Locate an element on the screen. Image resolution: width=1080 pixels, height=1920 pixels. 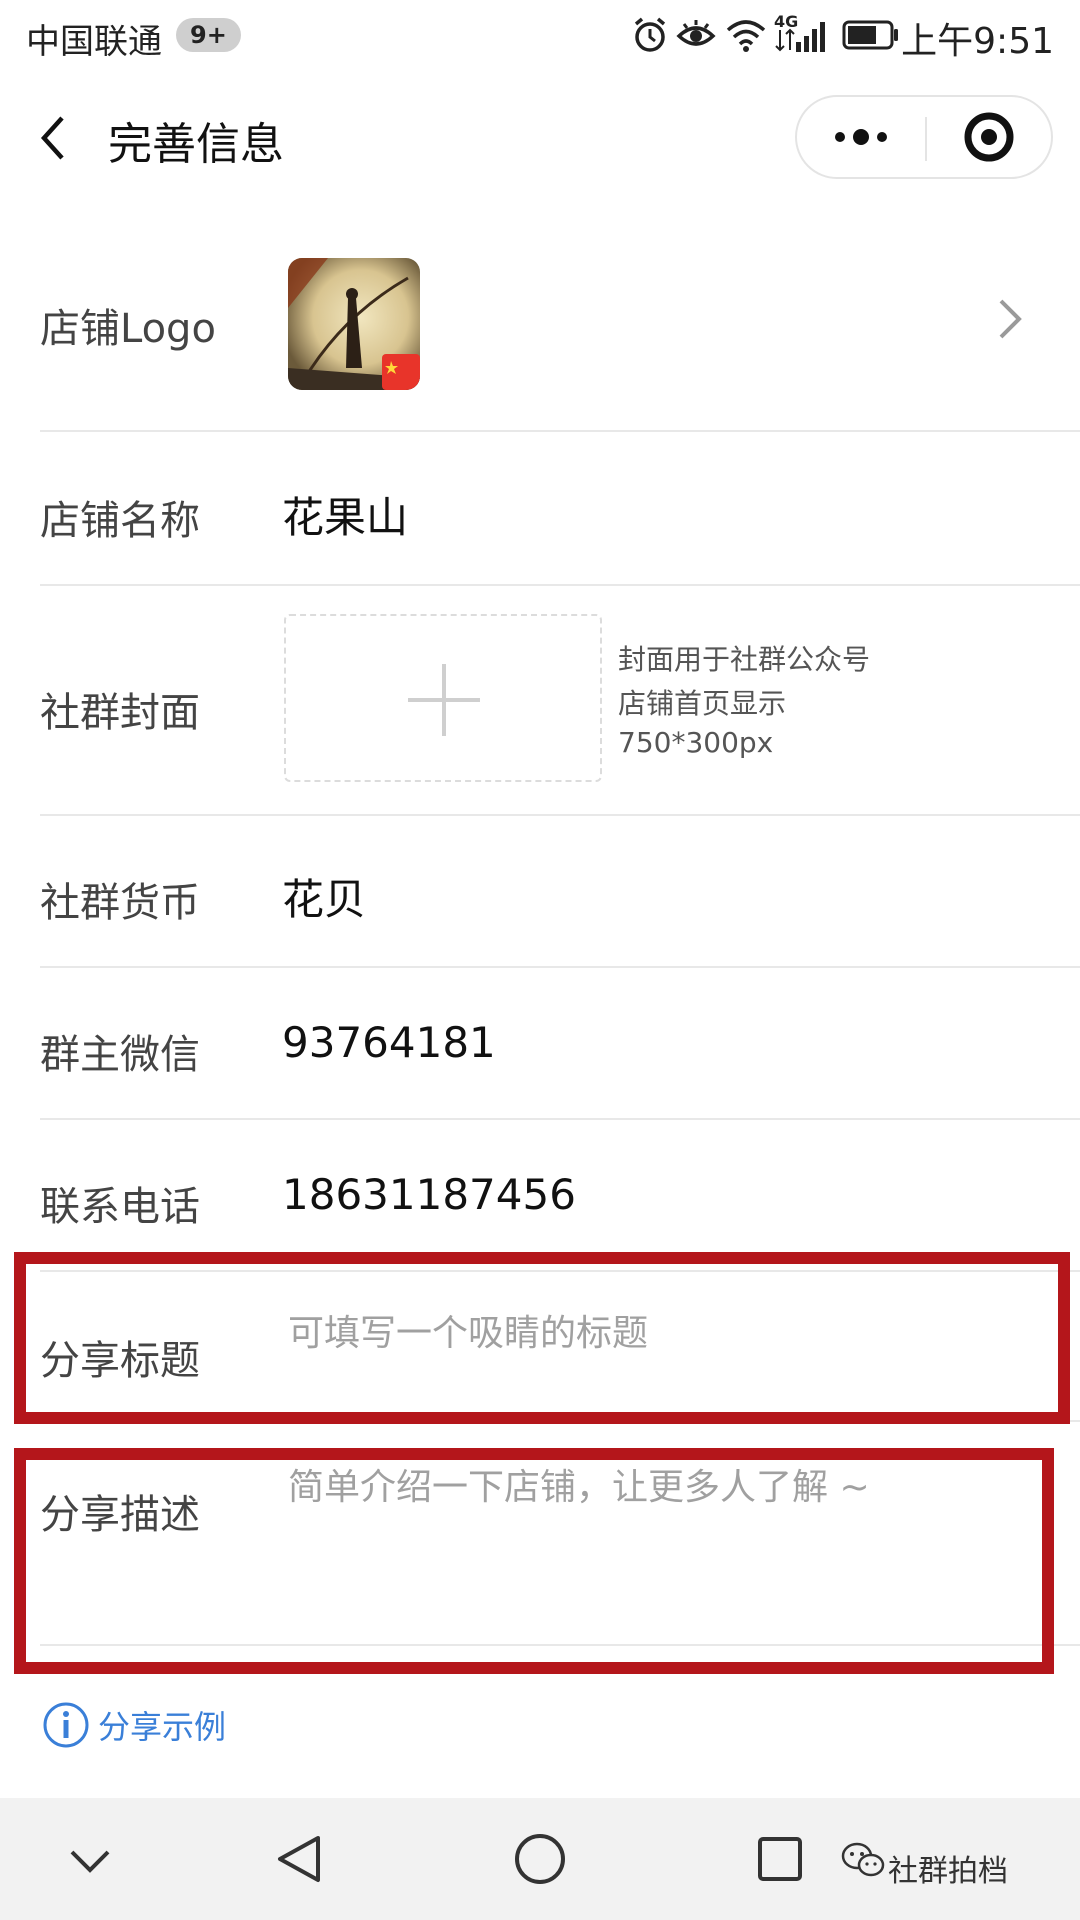
cover-upload-button is located at coordinates (443, 698).